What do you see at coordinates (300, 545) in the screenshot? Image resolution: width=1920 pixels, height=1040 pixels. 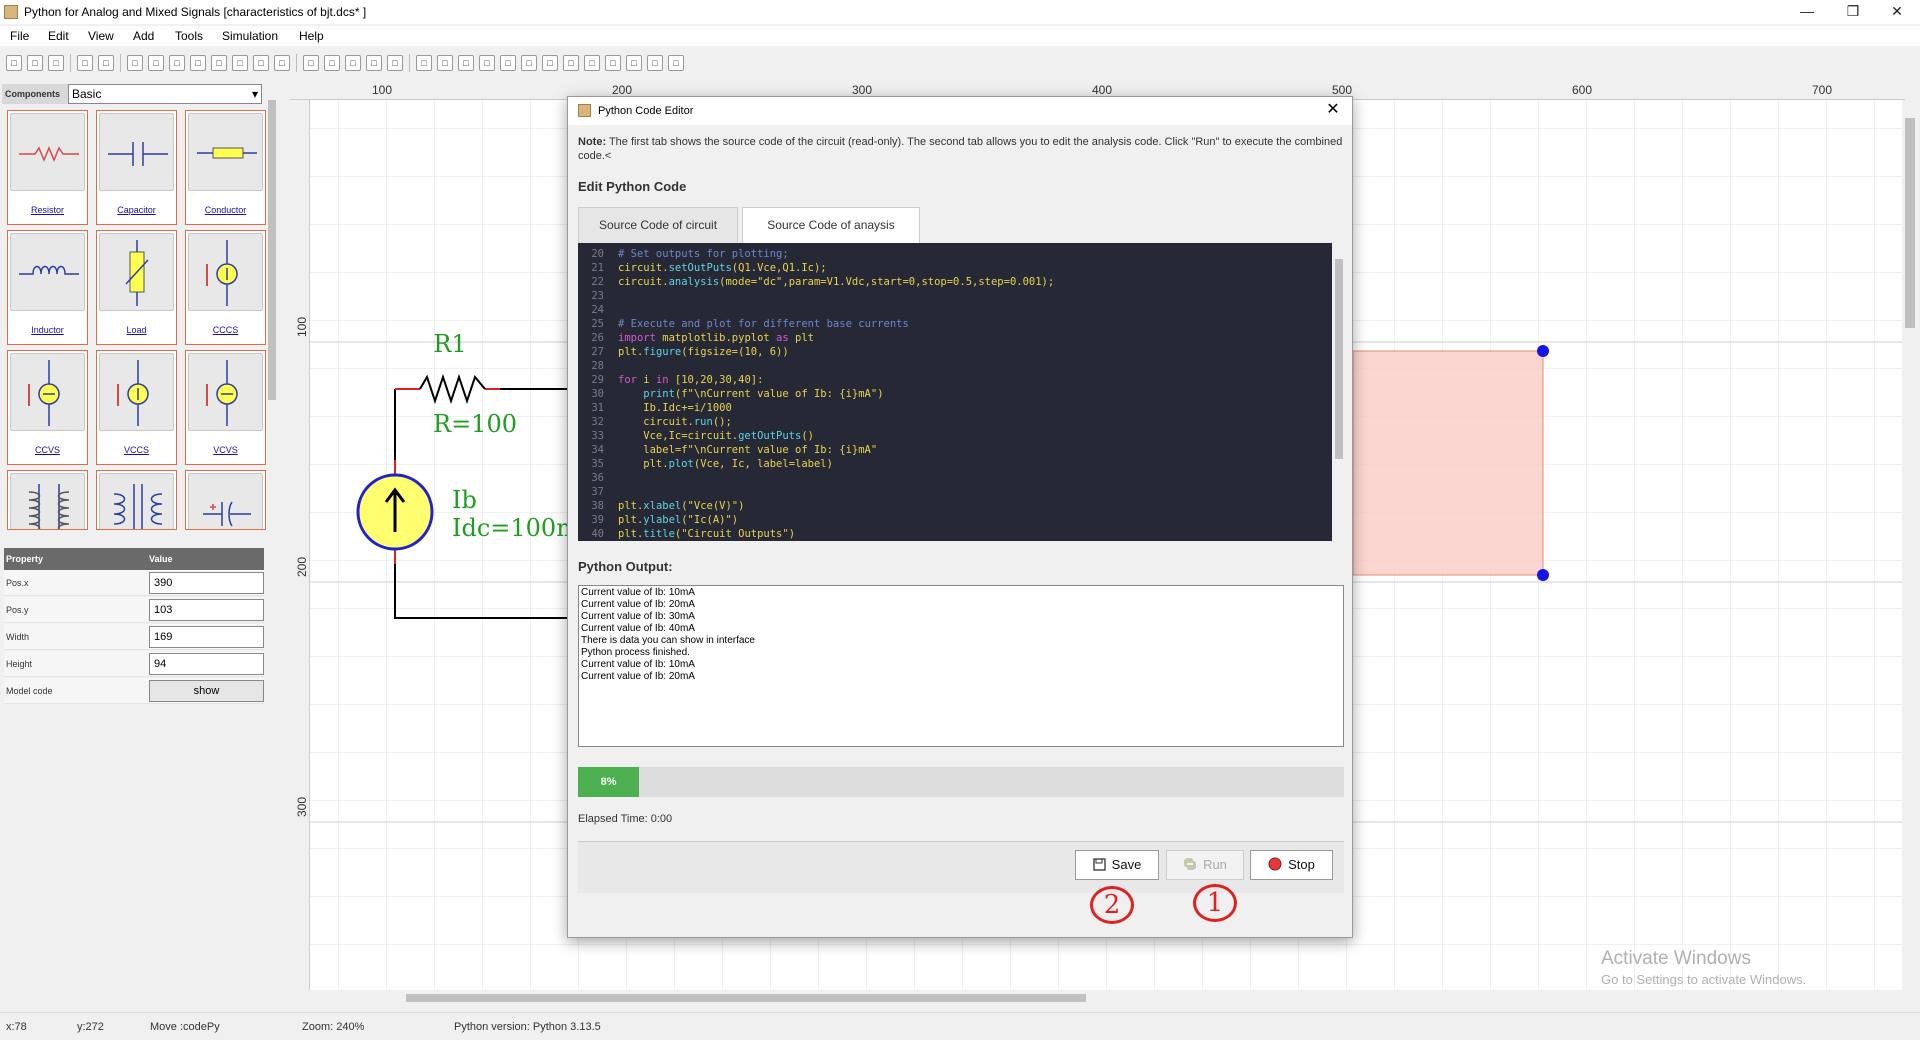 I see `vertical-ruler: 100 200 300` at bounding box center [300, 545].